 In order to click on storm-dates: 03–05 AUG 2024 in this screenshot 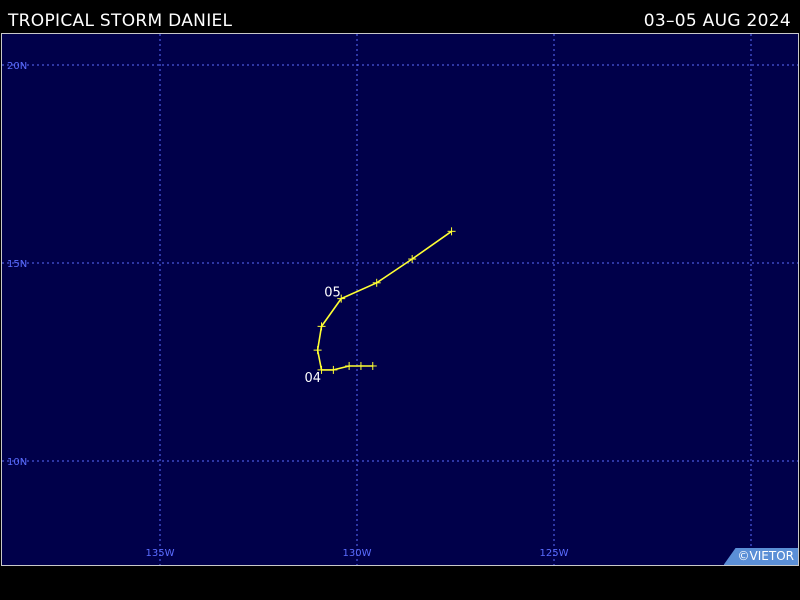, I will do `click(717, 21)`.